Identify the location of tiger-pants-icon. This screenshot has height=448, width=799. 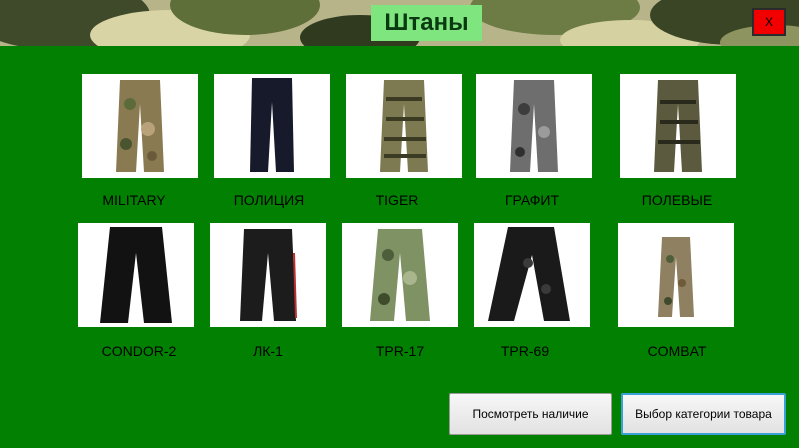
(404, 126).